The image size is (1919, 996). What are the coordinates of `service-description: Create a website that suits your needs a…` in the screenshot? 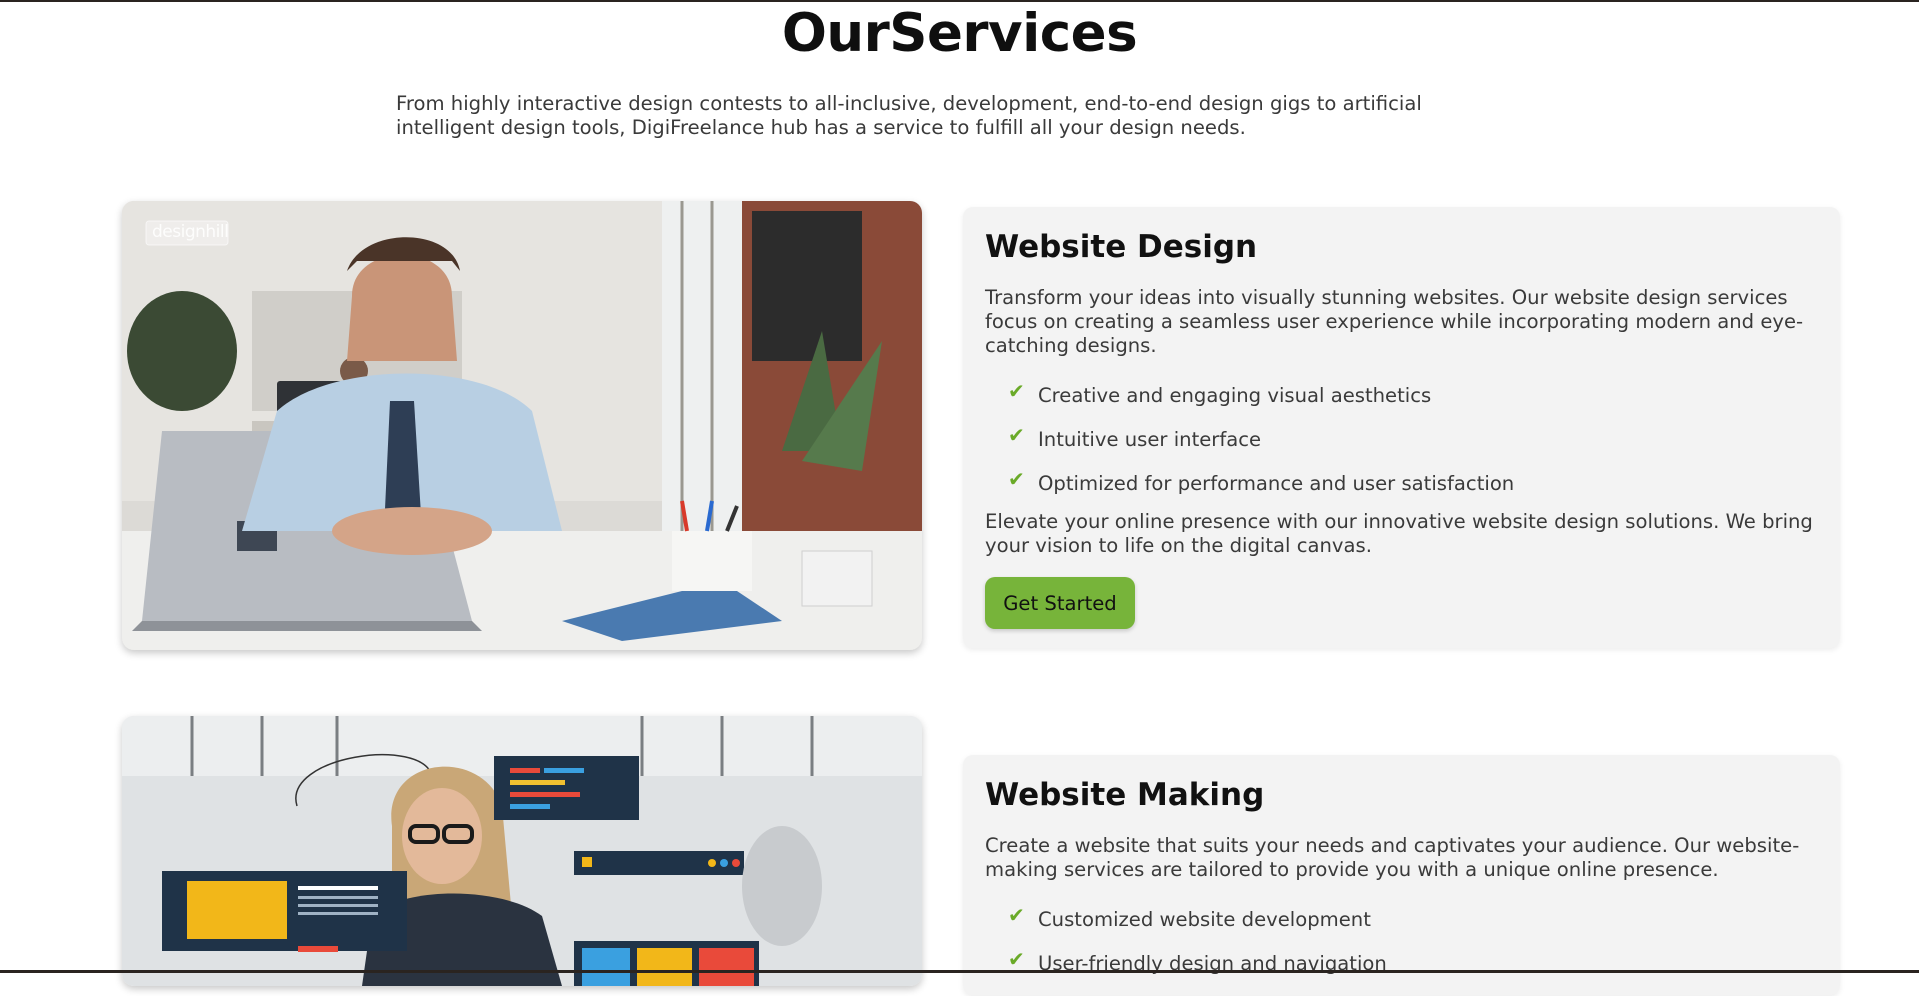 It's located at (1392, 857).